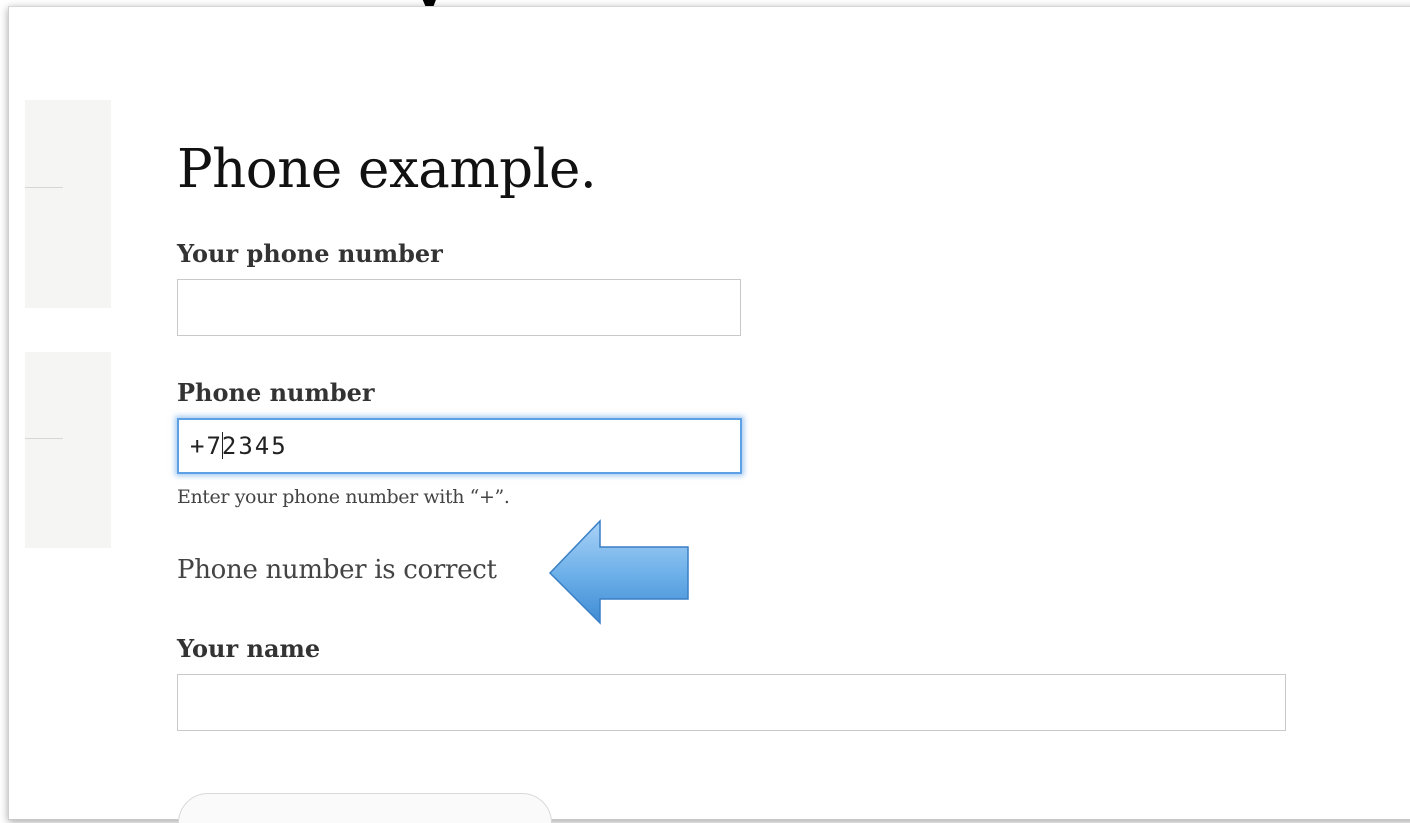 The image size is (1410, 823). Describe the element at coordinates (206, 446) in the screenshot. I see `phone-number-value-before-caret: +7` at that location.